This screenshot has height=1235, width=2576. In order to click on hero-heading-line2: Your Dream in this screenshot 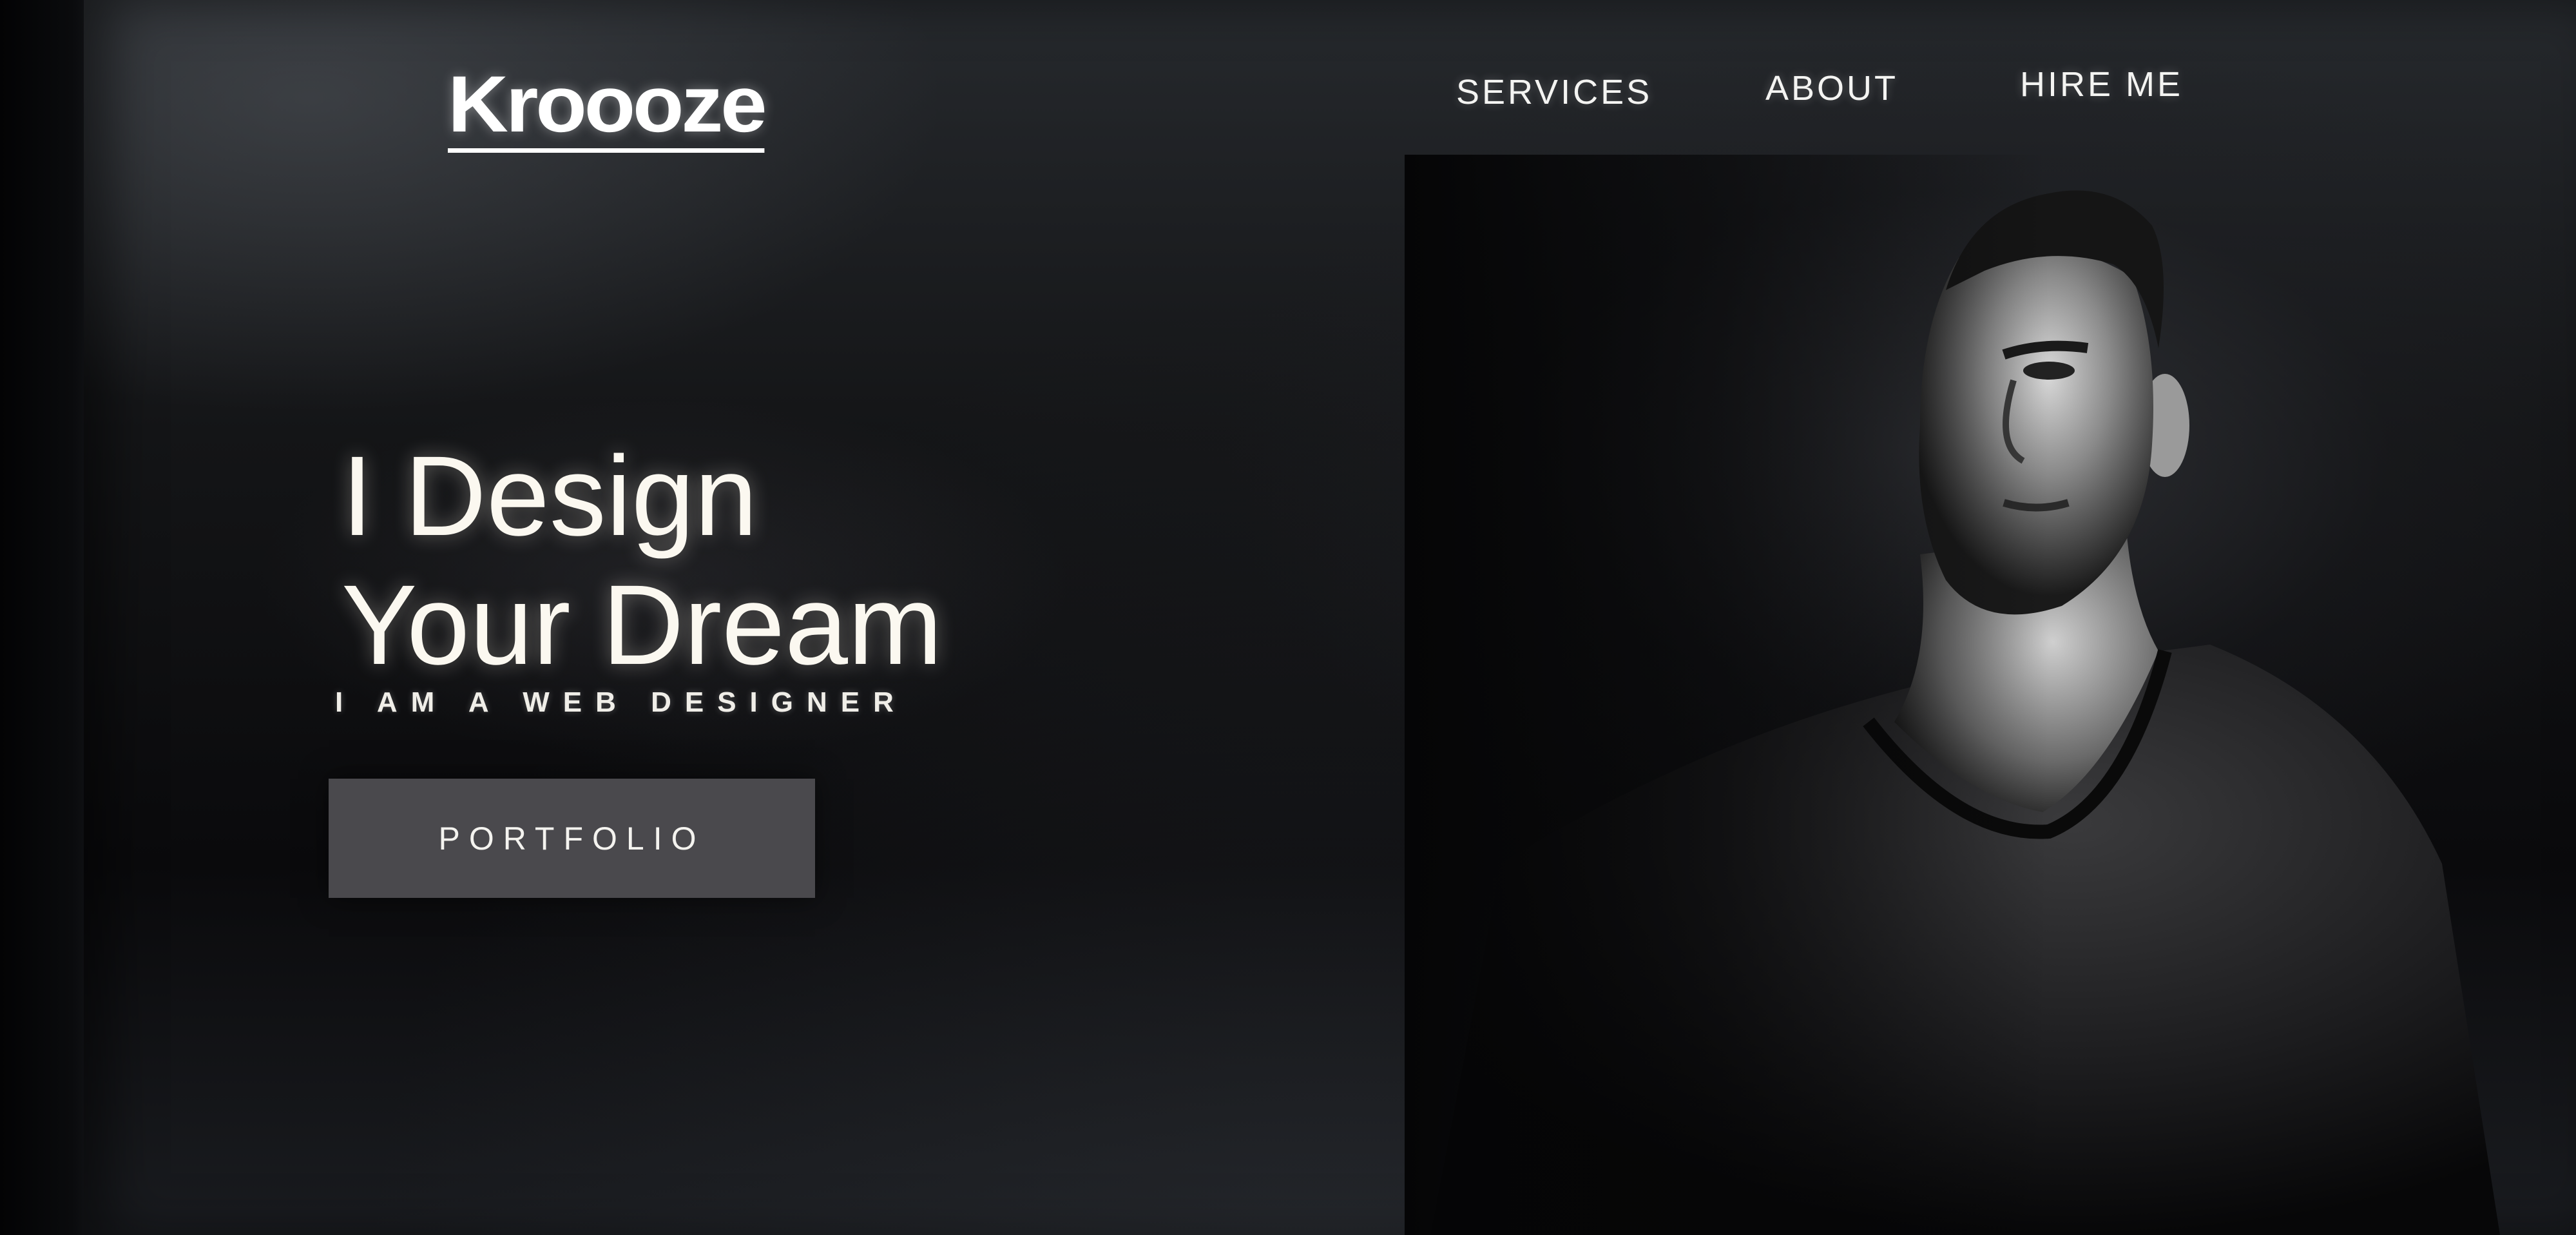, I will do `click(642, 625)`.